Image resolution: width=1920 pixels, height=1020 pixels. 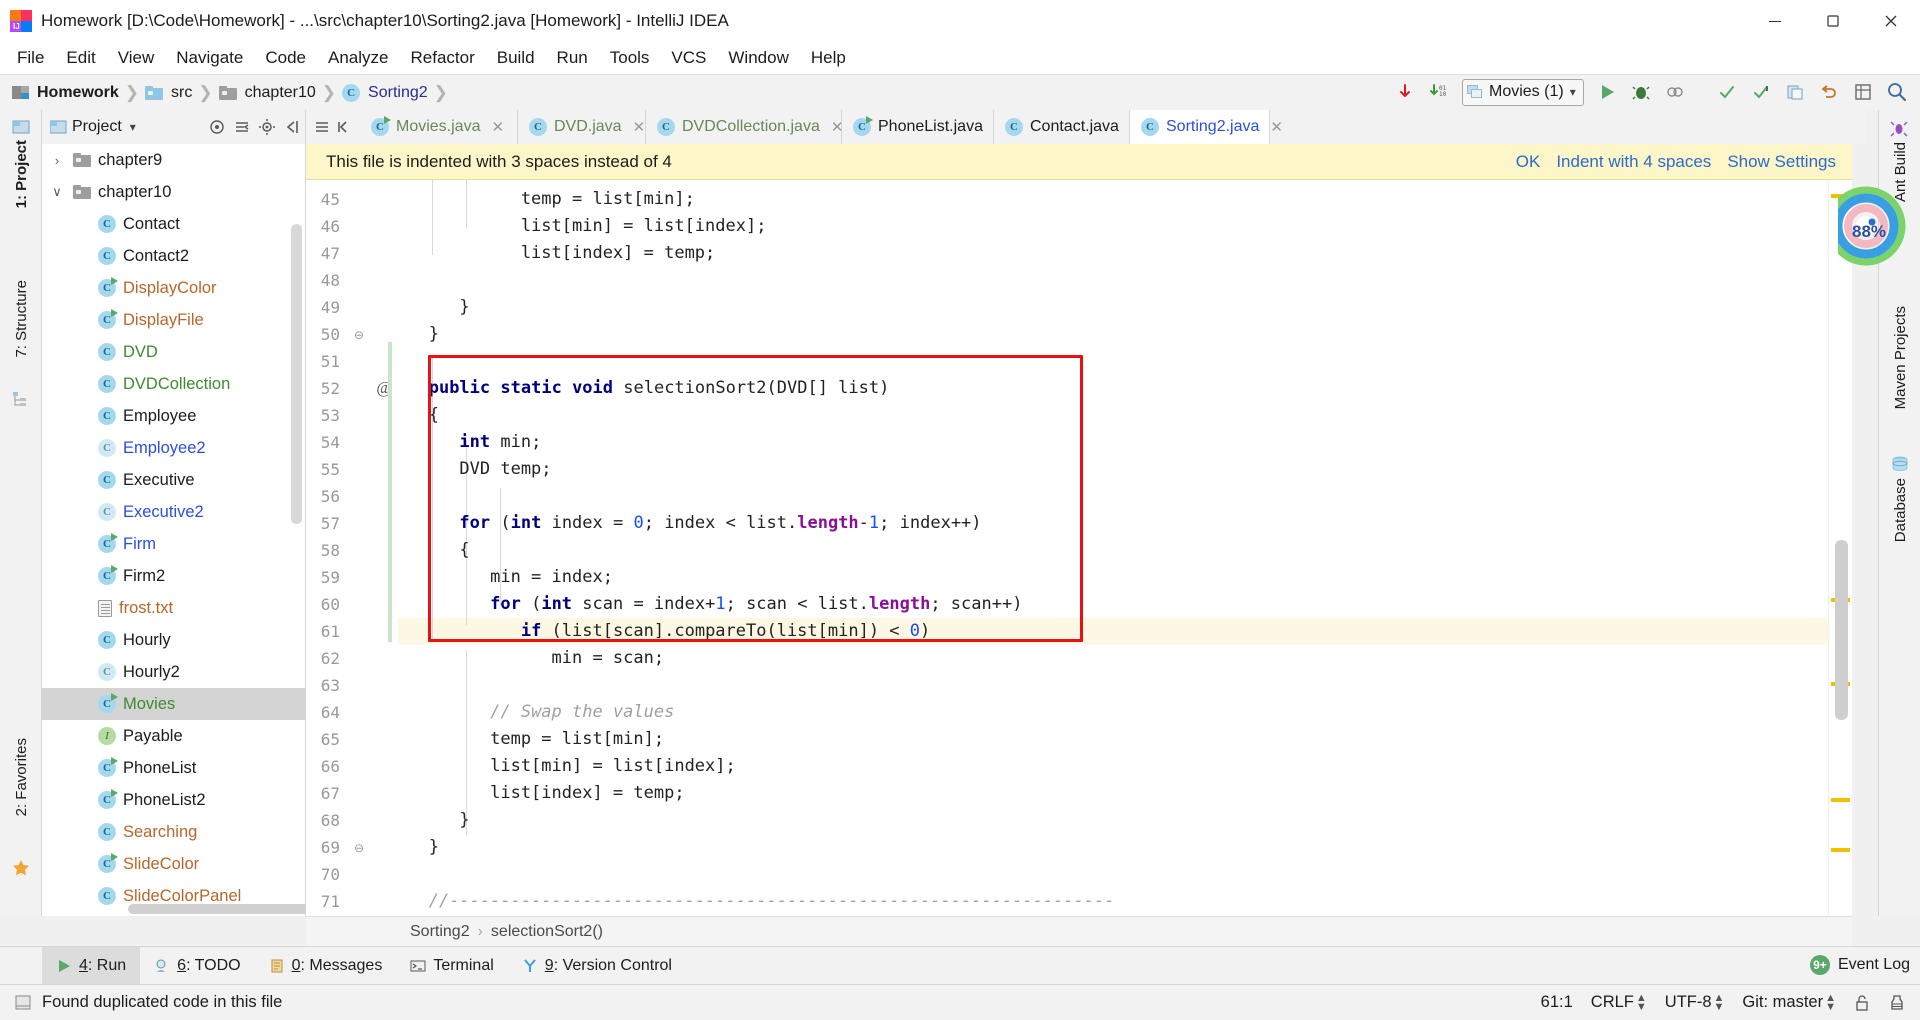 I want to click on event-log-area: 9+ Event Log, so click(x=1859, y=965).